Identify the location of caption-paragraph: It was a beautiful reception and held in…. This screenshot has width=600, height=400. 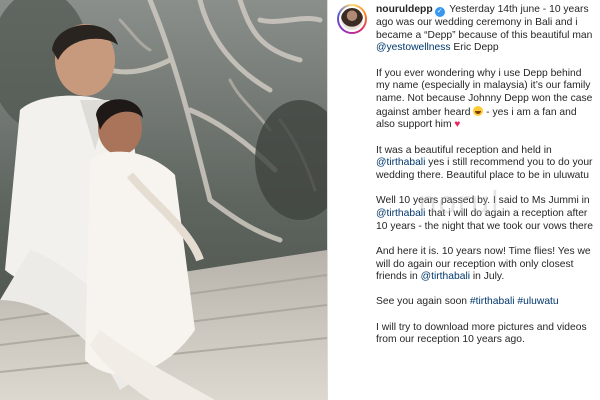
(487, 164).